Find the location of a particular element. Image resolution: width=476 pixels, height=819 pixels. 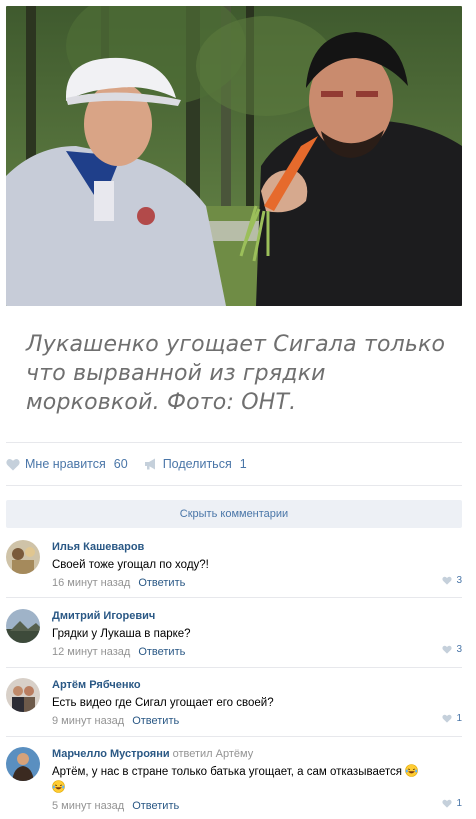

comment-author: Дмитрий Игоревич is located at coordinates (256, 616).